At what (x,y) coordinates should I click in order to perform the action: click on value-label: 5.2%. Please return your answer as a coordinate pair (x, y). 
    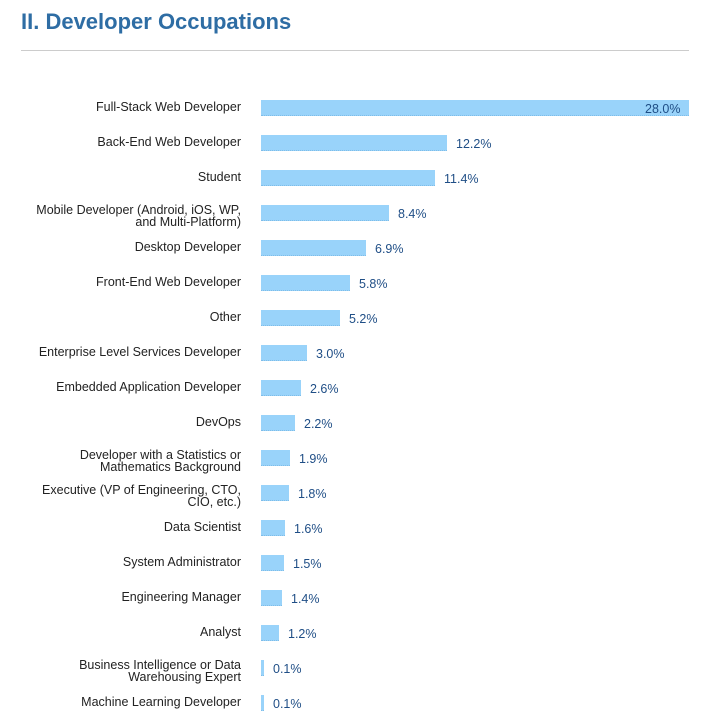
    Looking at the image, I should click on (363, 319).